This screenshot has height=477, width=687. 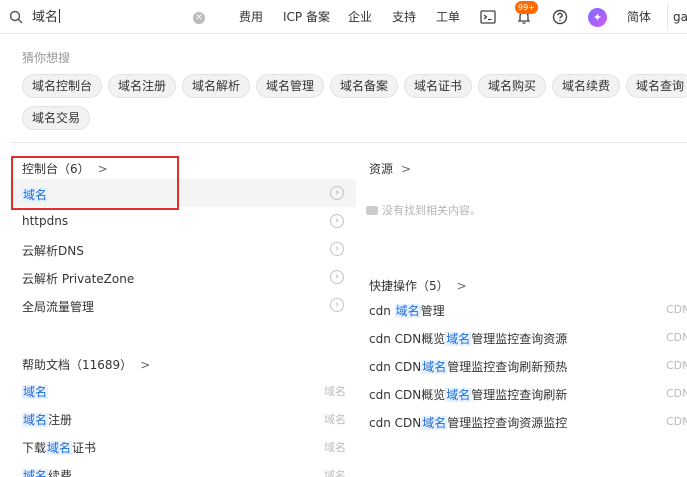 What do you see at coordinates (183, 249) in the screenshot?
I see `console-item: 云解析DNS ›` at bounding box center [183, 249].